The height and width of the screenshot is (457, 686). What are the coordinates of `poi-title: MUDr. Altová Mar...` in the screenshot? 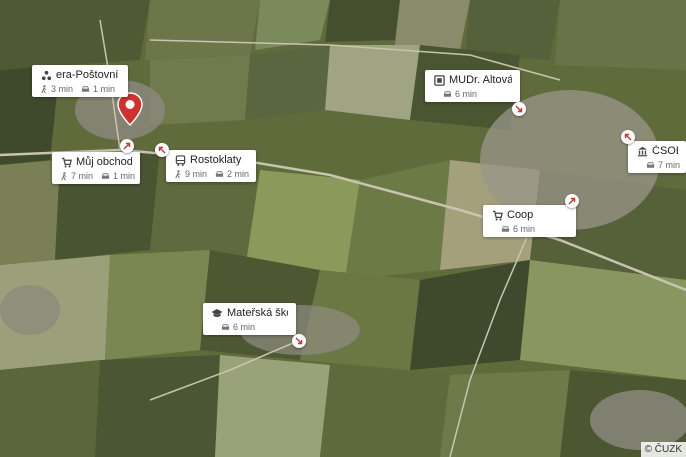 It's located at (480, 80).